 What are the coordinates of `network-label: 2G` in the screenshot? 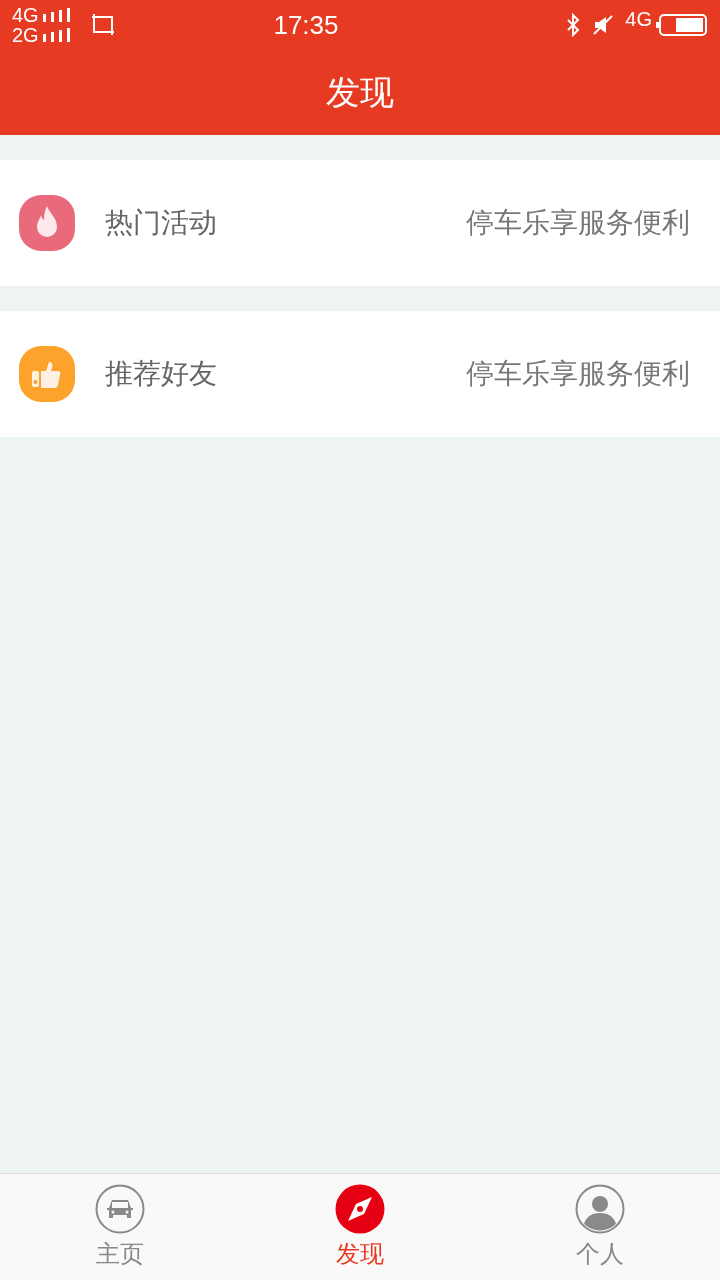 It's located at (25, 35).